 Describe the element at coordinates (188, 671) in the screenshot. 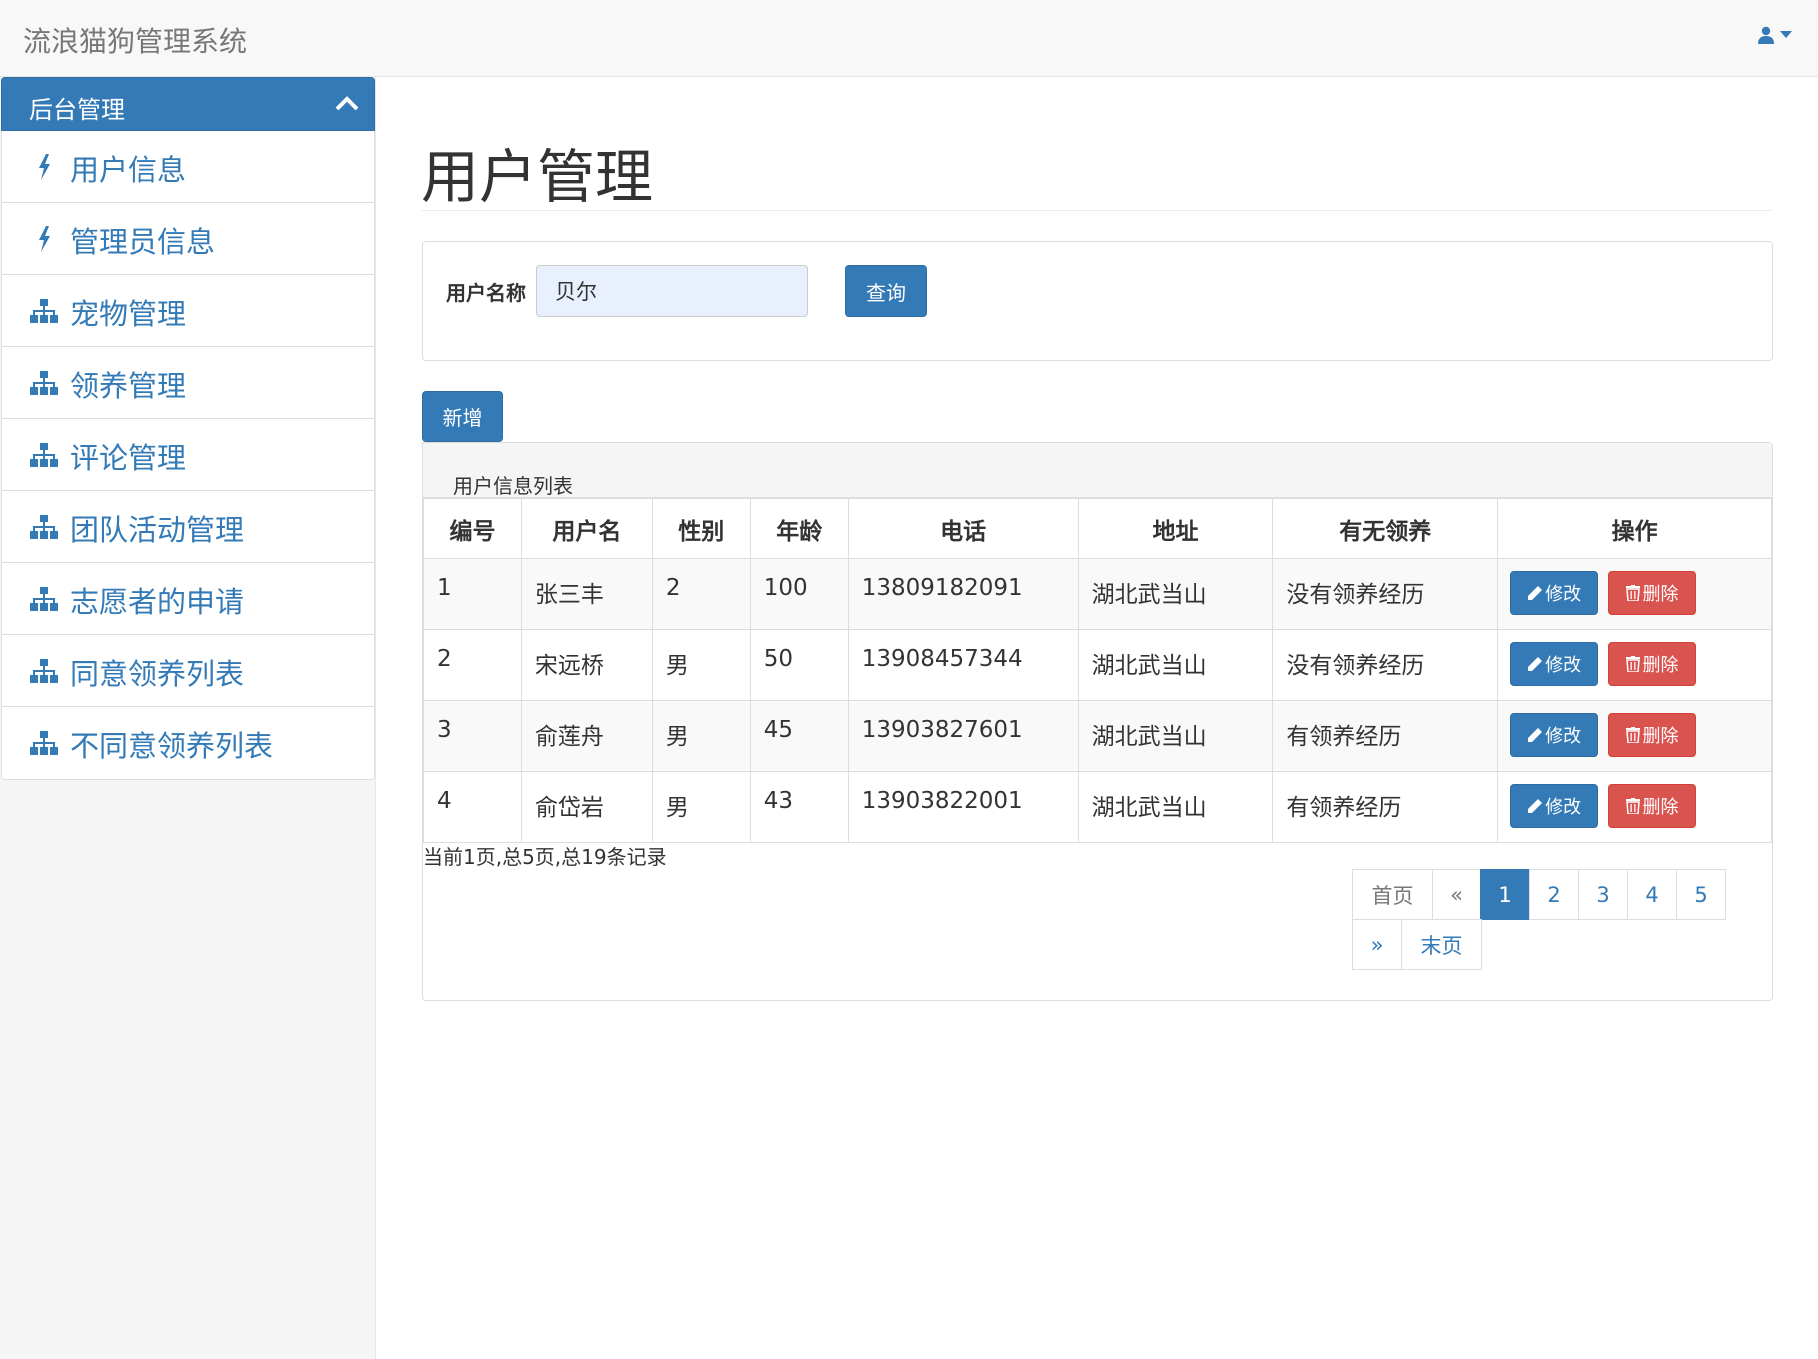

I see `sidebar-item-approved-adoptions: 同意领养列表` at that location.